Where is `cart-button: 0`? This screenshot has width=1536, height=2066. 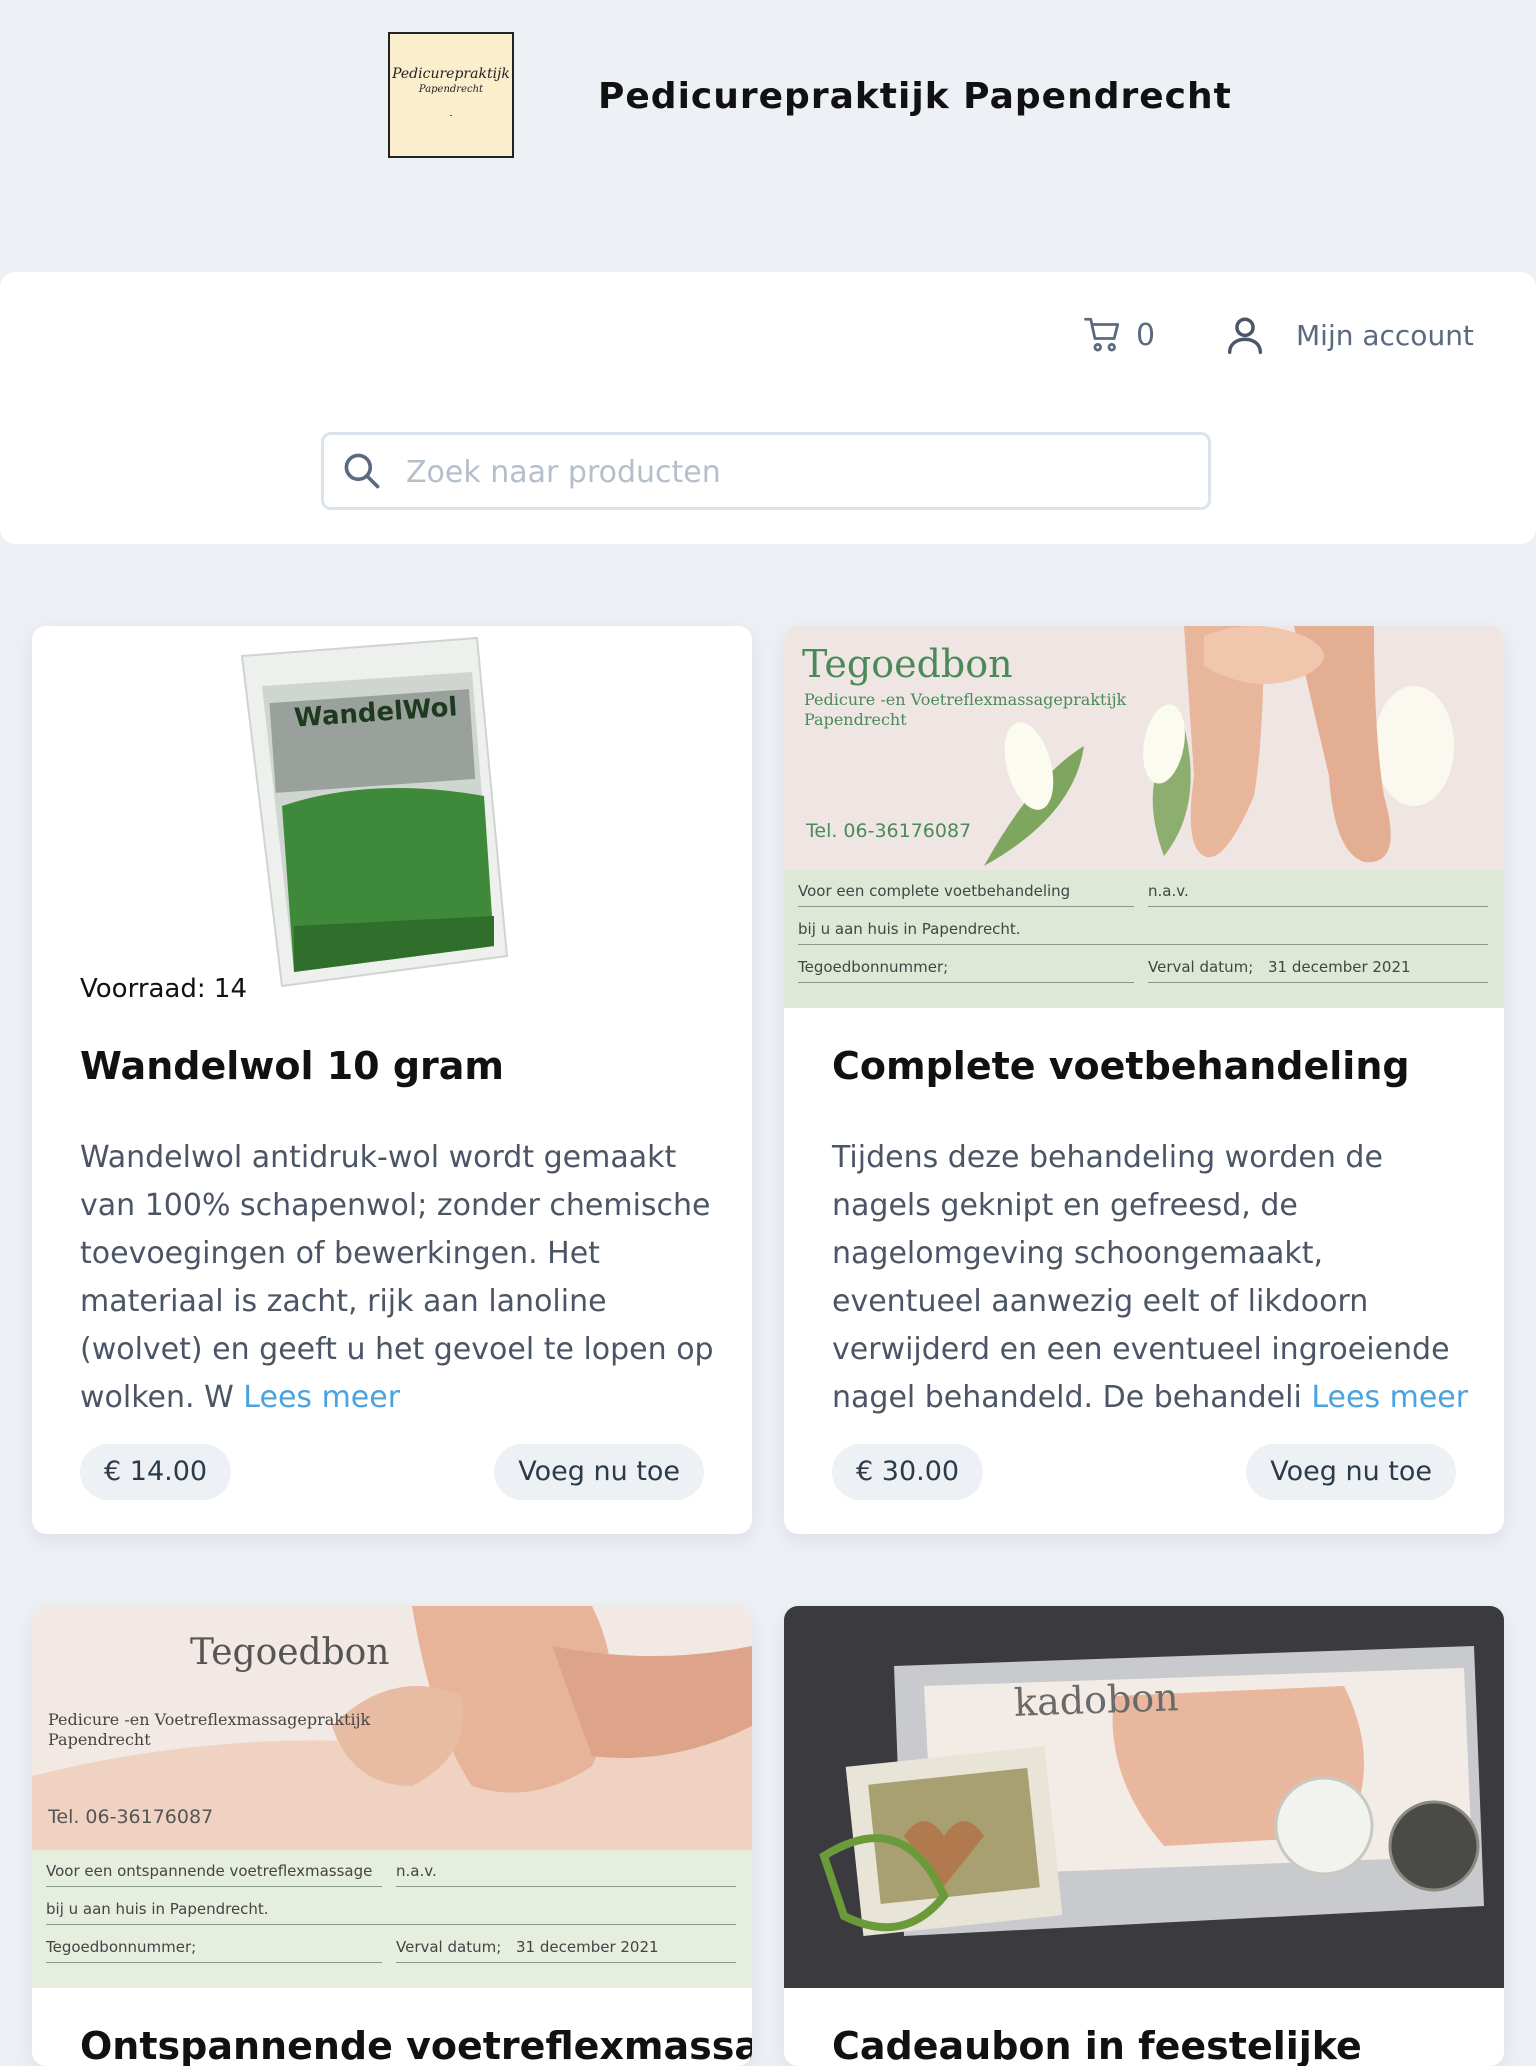
cart-button: 0 is located at coordinates (1118, 335).